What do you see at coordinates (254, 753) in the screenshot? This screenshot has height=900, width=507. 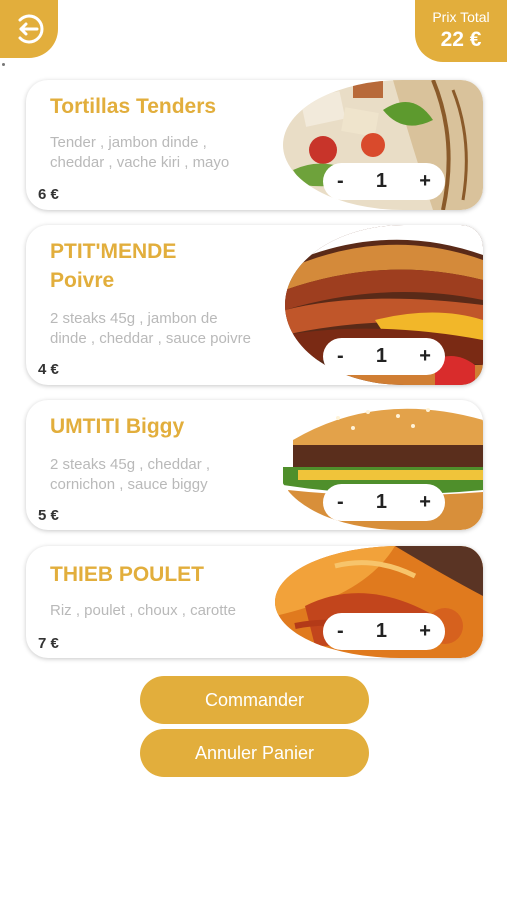 I see `cancel-cart-button: Annuler Panier` at bounding box center [254, 753].